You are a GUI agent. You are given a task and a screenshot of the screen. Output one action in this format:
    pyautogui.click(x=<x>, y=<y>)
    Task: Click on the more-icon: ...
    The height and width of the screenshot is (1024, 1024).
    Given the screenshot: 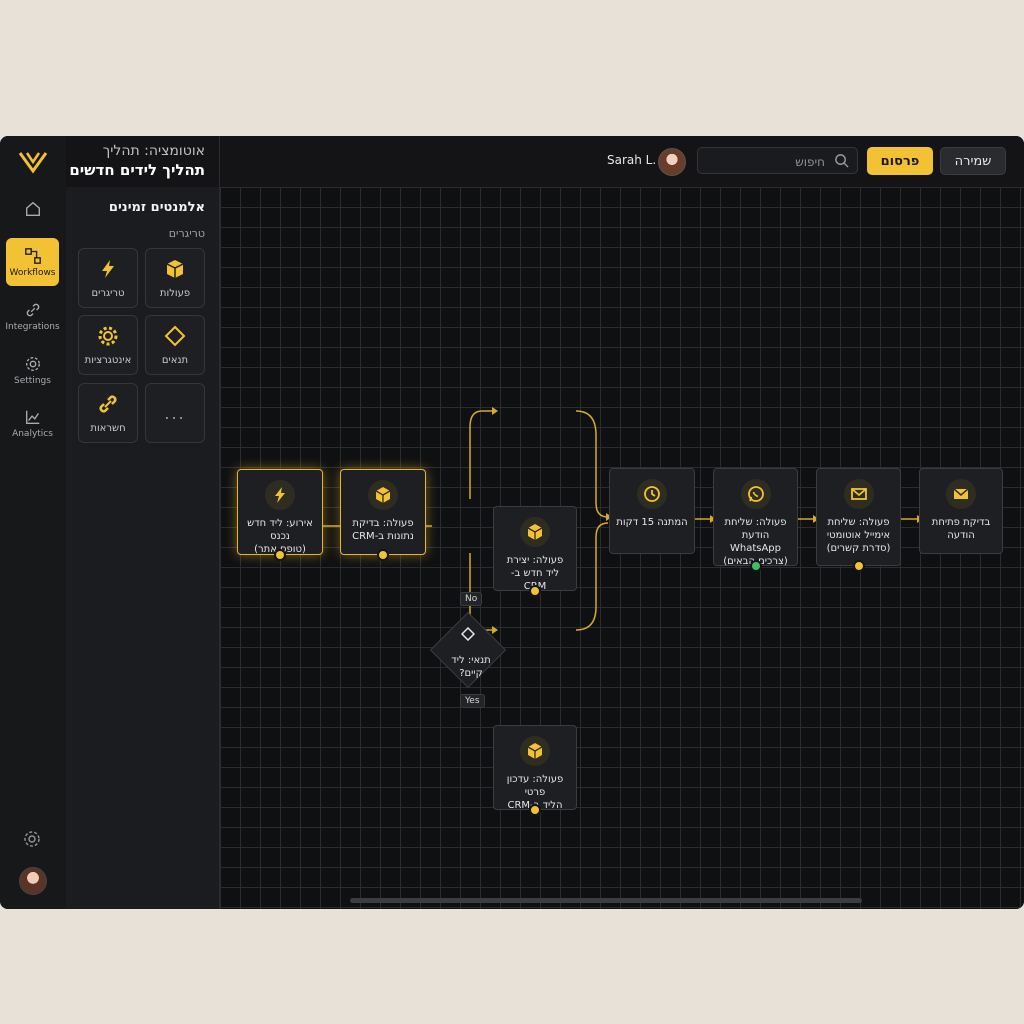 What is the action you would take?
    pyautogui.click(x=175, y=413)
    